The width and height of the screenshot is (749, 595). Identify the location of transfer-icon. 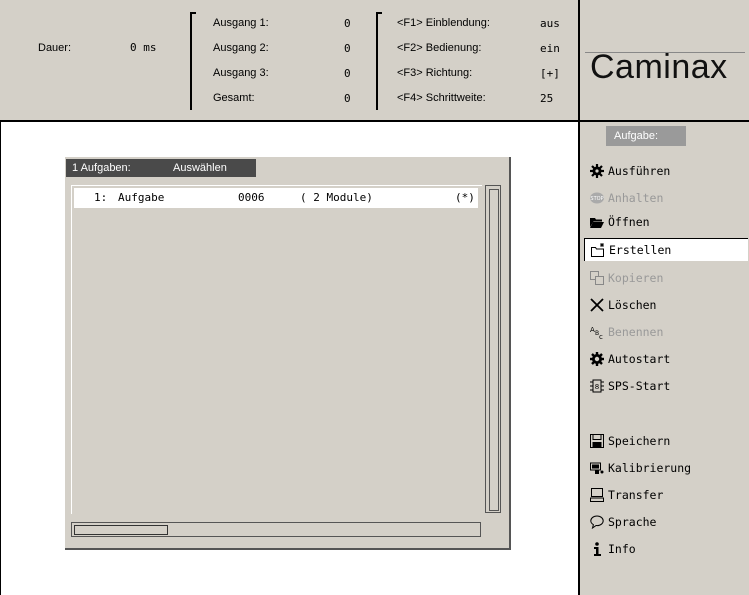
(597, 495).